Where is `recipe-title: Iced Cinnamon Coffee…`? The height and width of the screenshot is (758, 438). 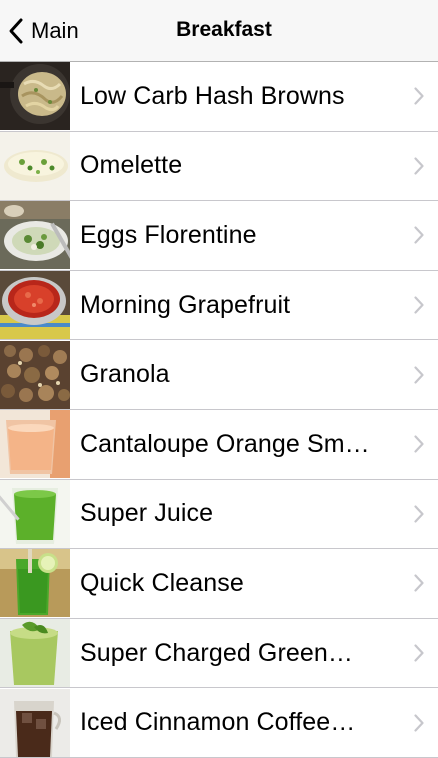 recipe-title: Iced Cinnamon Coffee… is located at coordinates (218, 722).